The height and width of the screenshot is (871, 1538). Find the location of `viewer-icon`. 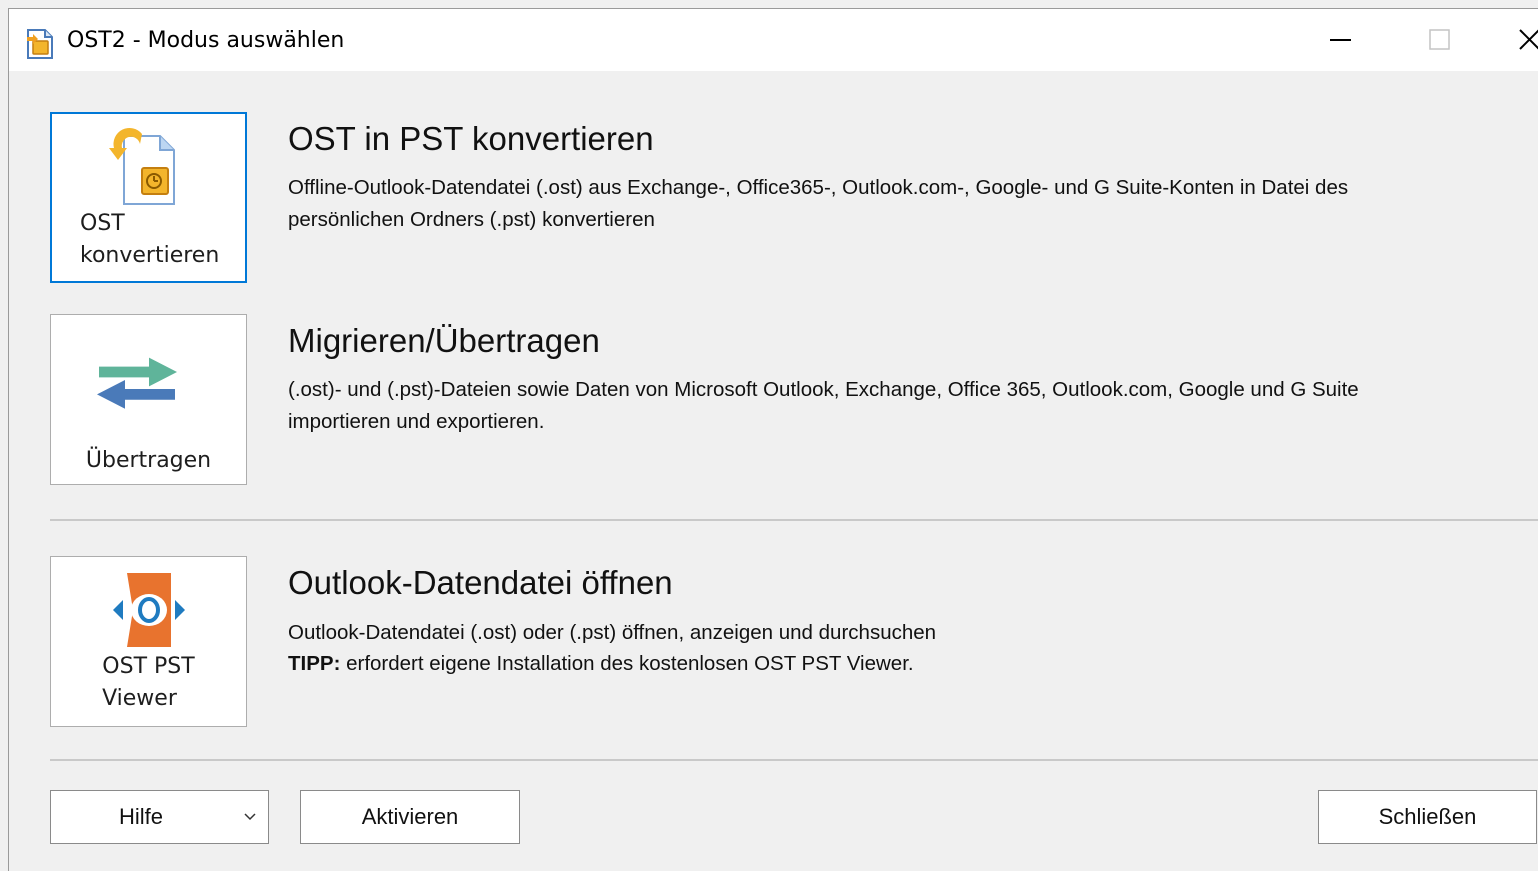

viewer-icon is located at coordinates (149, 610).